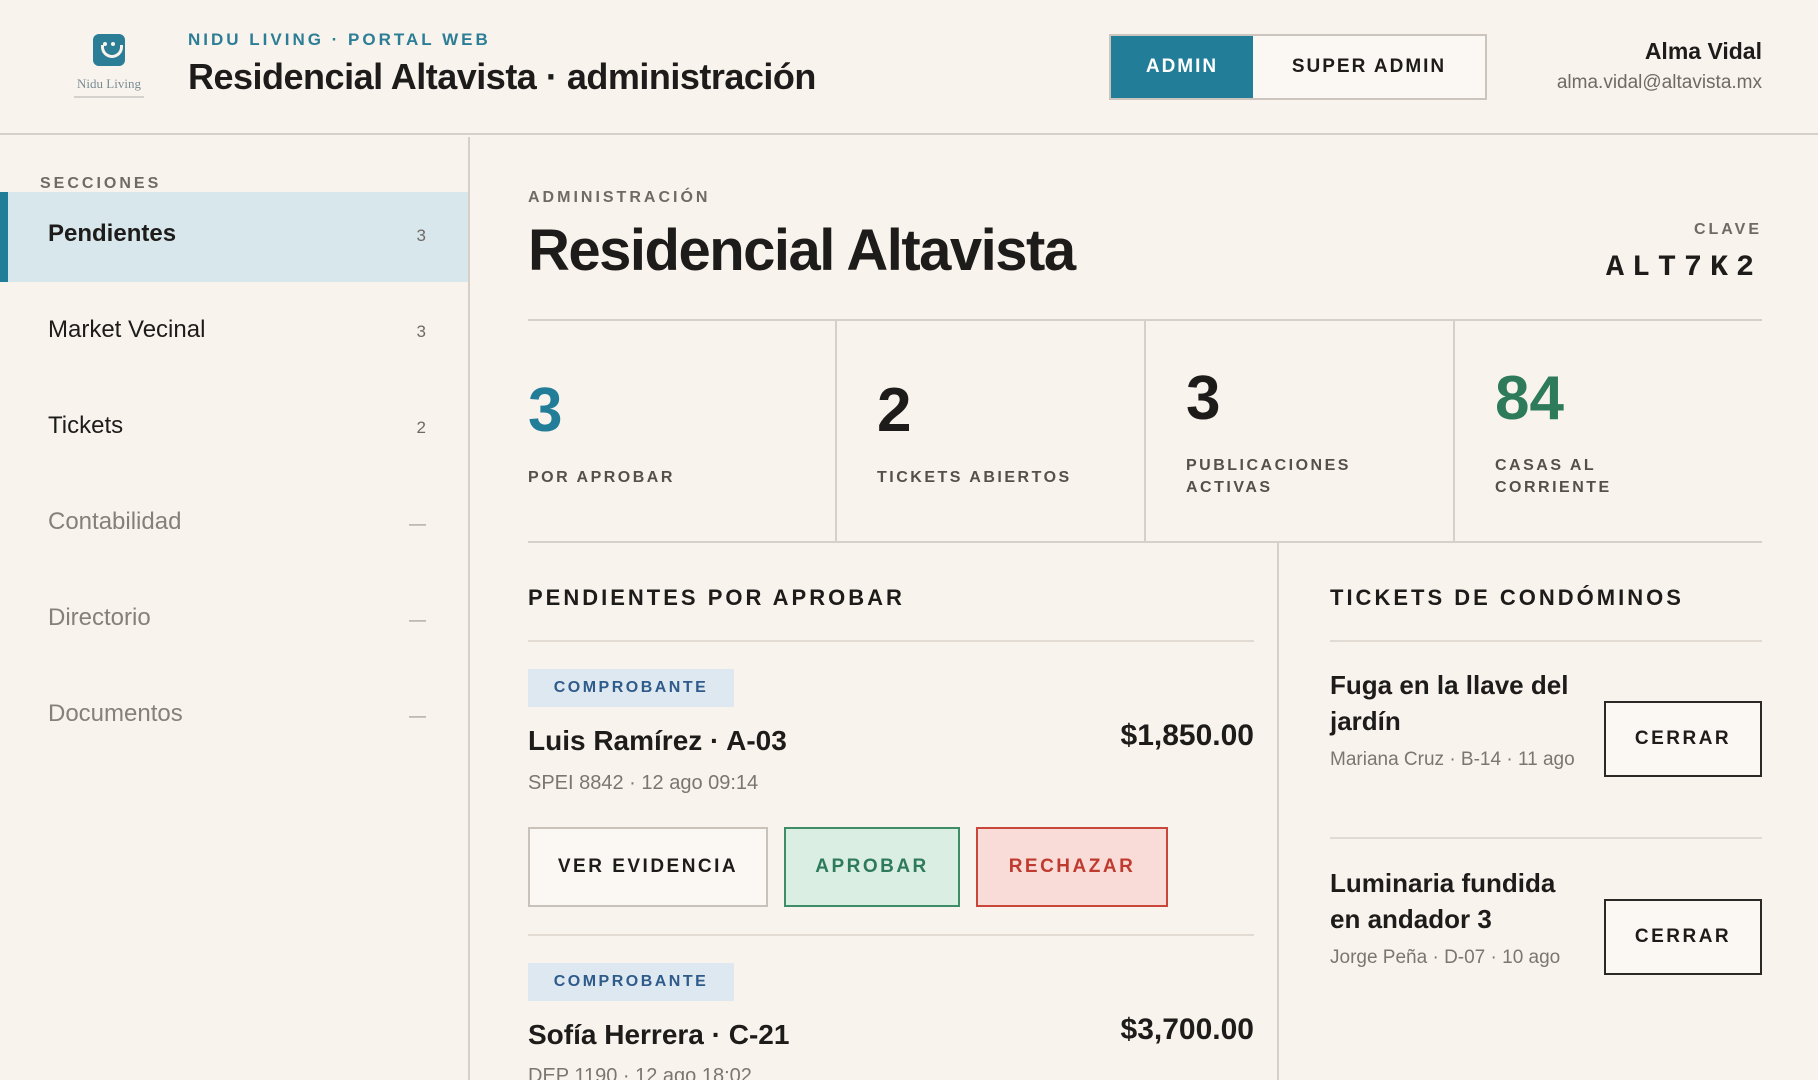 The height and width of the screenshot is (1080, 1818). I want to click on payer-name: Luis Ramírez · A-03, so click(657, 740).